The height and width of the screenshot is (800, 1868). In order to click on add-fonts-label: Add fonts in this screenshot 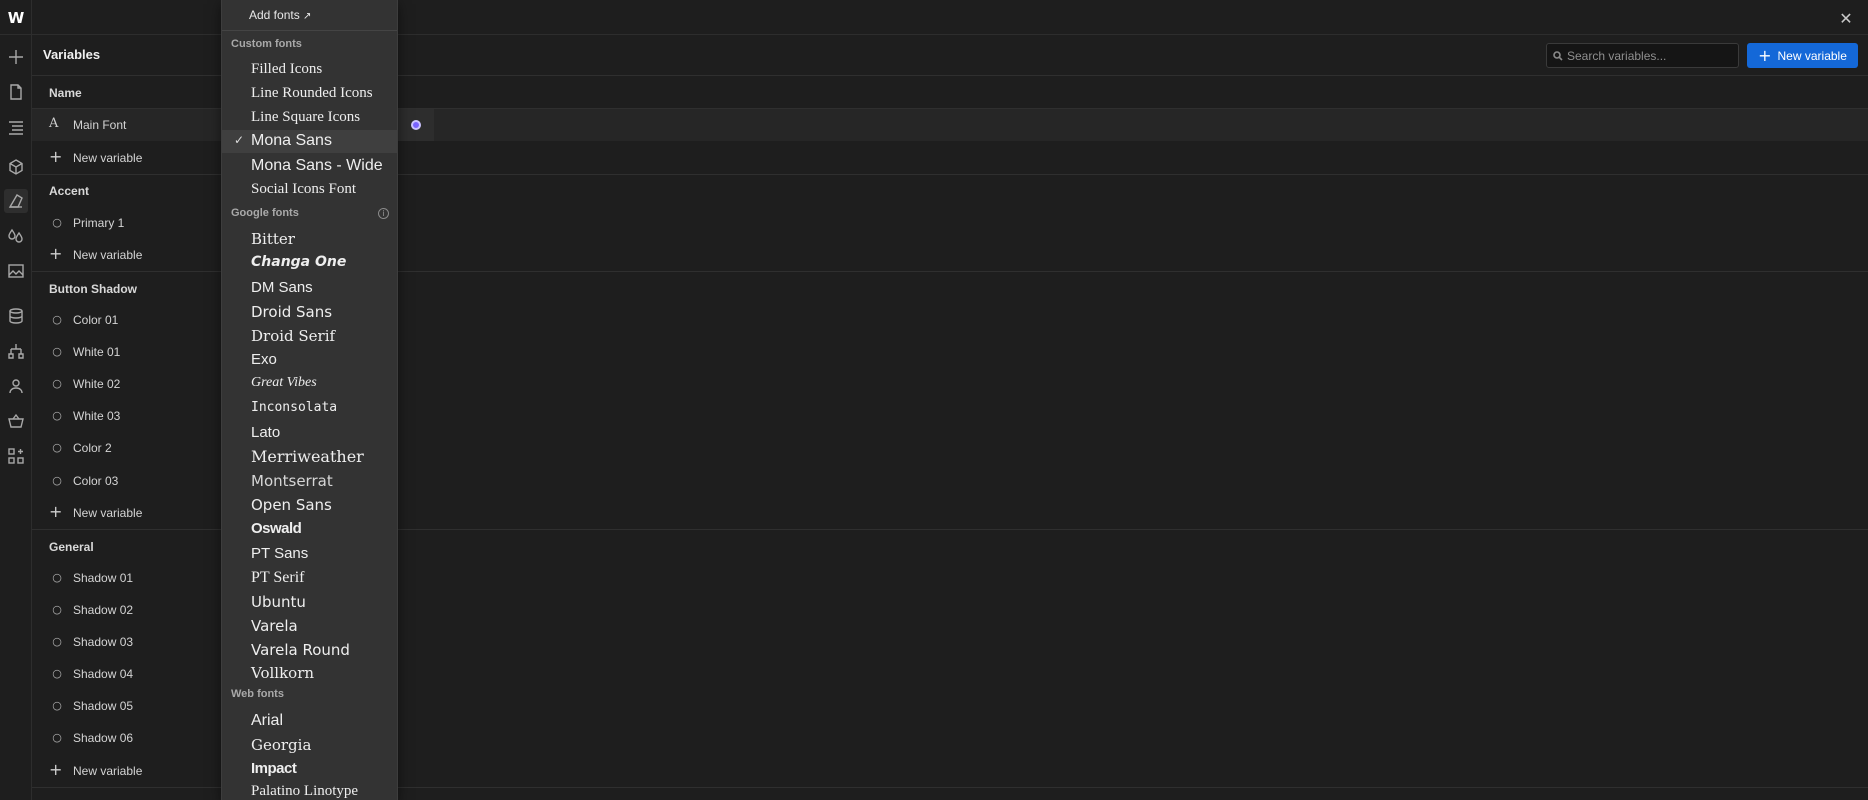, I will do `click(274, 15)`.